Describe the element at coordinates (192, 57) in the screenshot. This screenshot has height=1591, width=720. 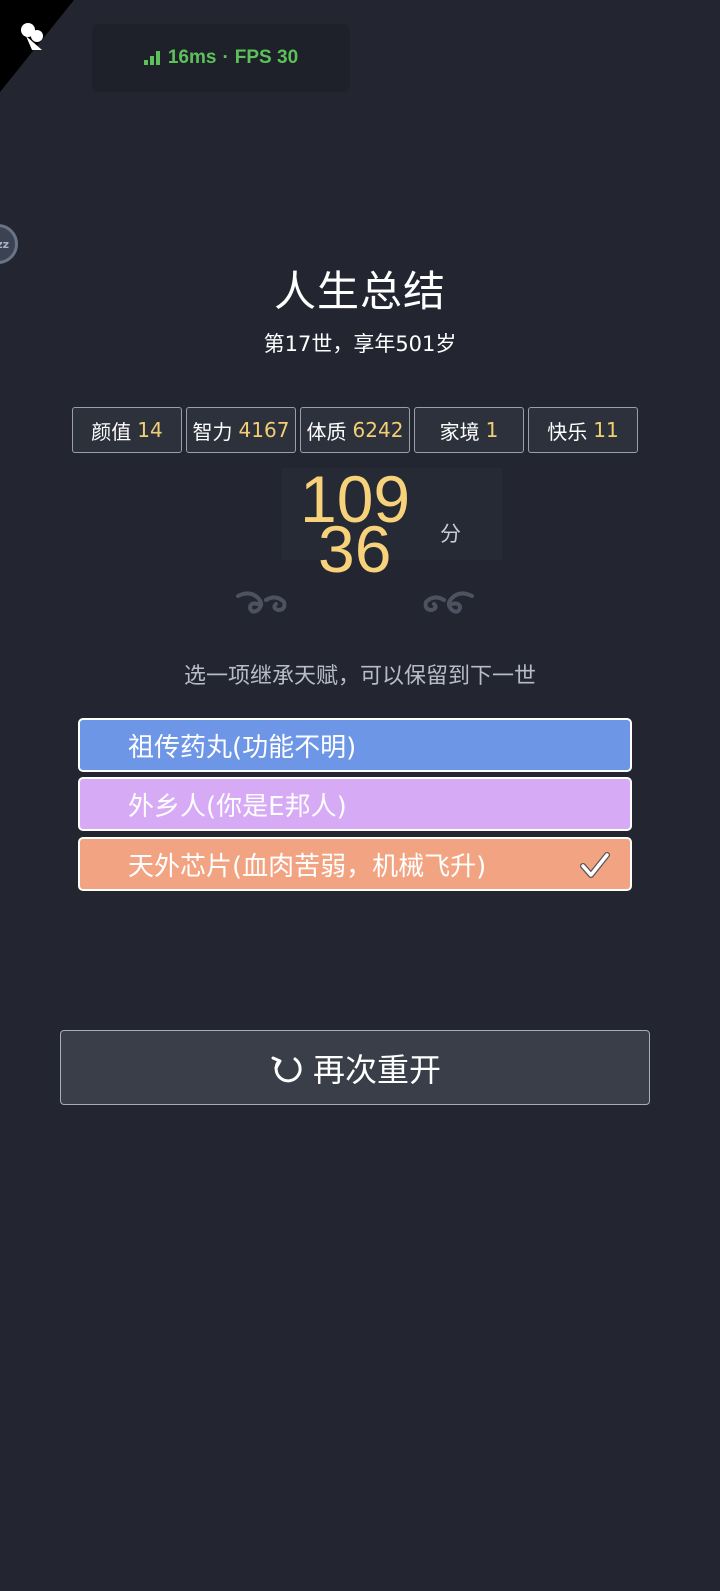
I see `latency-text: 16ms` at that location.